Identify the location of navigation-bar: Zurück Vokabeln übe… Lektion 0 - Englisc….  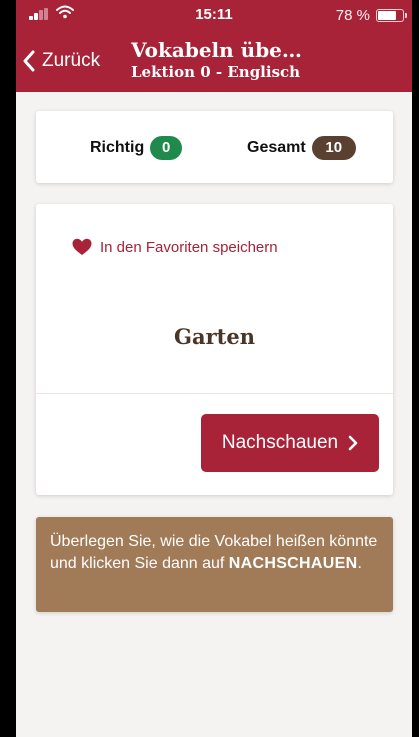
(214, 62).